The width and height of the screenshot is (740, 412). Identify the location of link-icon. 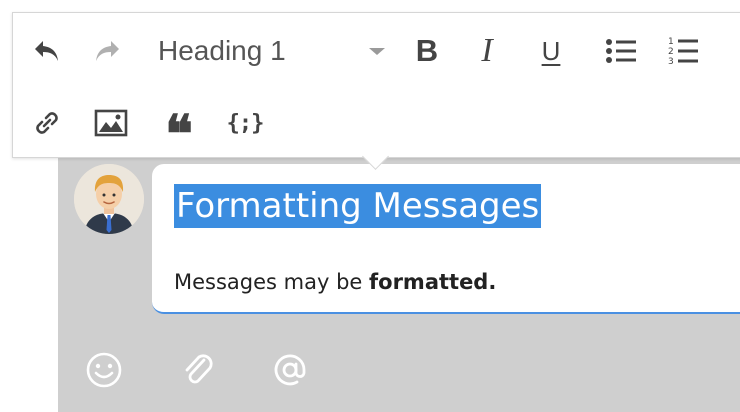
(47, 123).